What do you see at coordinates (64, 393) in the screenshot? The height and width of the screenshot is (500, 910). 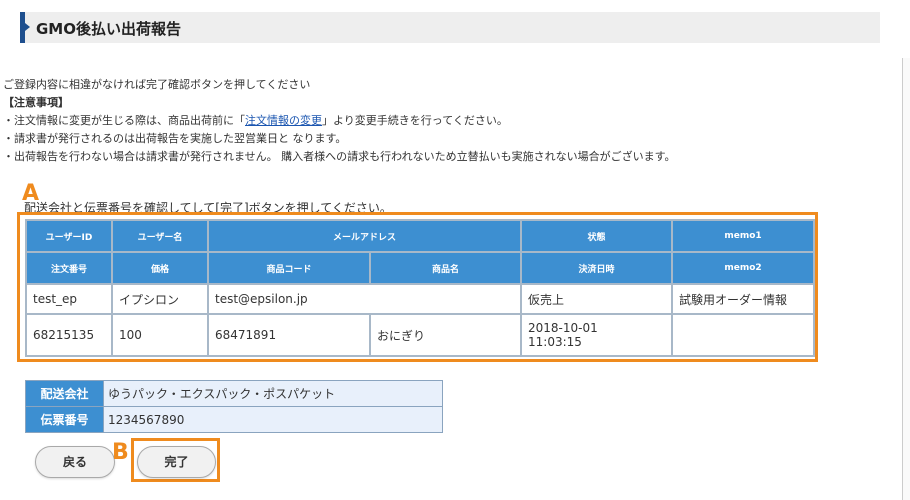 I see `carrier-label: 配送会社` at bounding box center [64, 393].